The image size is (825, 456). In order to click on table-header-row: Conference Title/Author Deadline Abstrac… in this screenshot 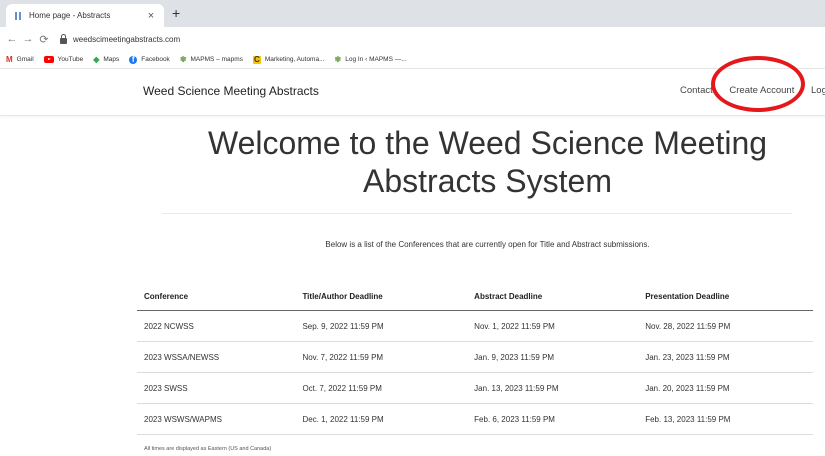, I will do `click(475, 296)`.